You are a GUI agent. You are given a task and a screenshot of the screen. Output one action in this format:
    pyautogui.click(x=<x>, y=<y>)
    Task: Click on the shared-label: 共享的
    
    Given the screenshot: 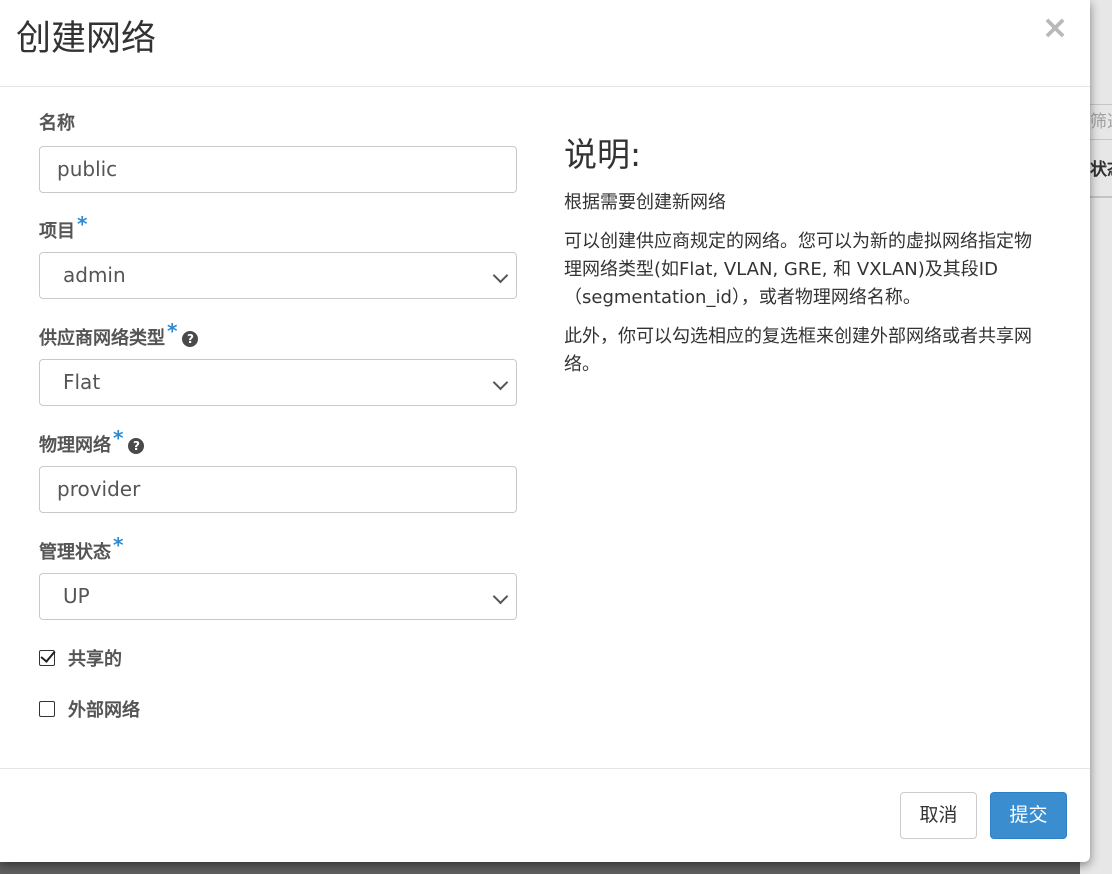 What is the action you would take?
    pyautogui.click(x=95, y=659)
    